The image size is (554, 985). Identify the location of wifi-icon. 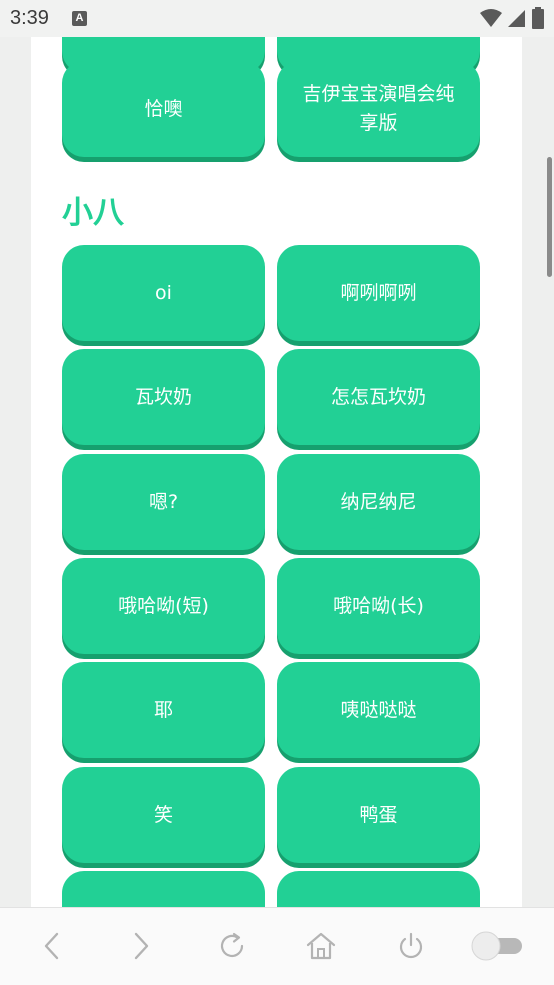
(491, 18).